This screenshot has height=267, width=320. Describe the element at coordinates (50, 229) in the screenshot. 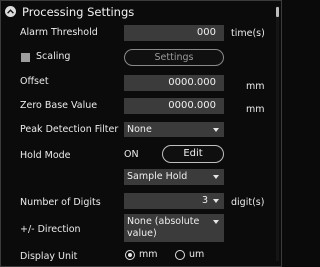

I see `direction-label: +/- Direction` at that location.